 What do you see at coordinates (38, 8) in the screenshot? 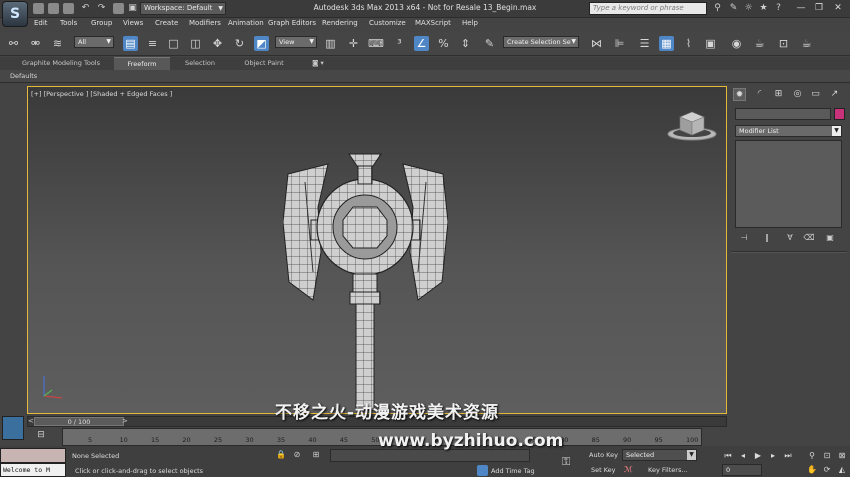
I see `new-file-icon` at bounding box center [38, 8].